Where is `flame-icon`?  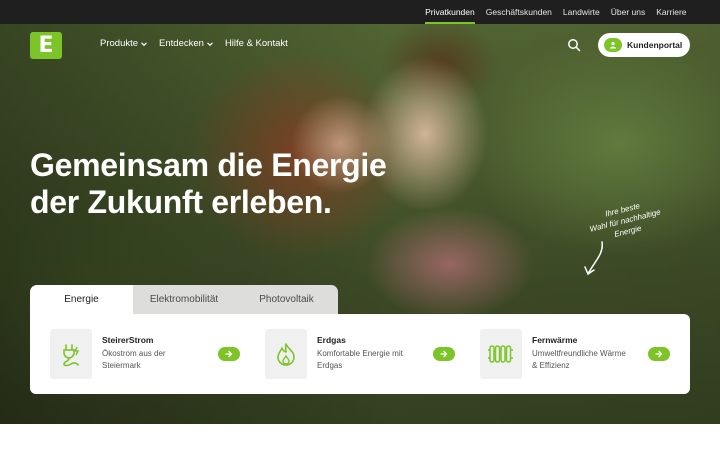 flame-icon is located at coordinates (286, 354).